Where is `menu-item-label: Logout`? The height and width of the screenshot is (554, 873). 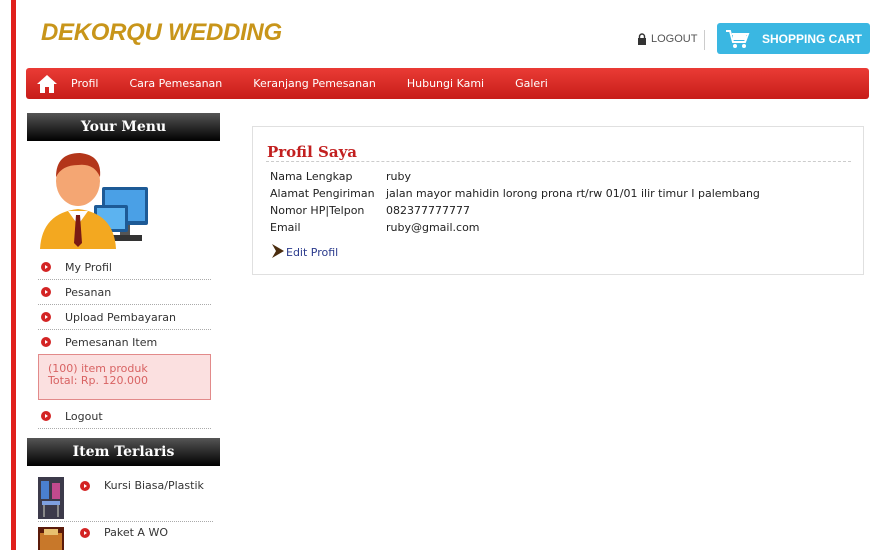
menu-item-label: Logout is located at coordinates (84, 416).